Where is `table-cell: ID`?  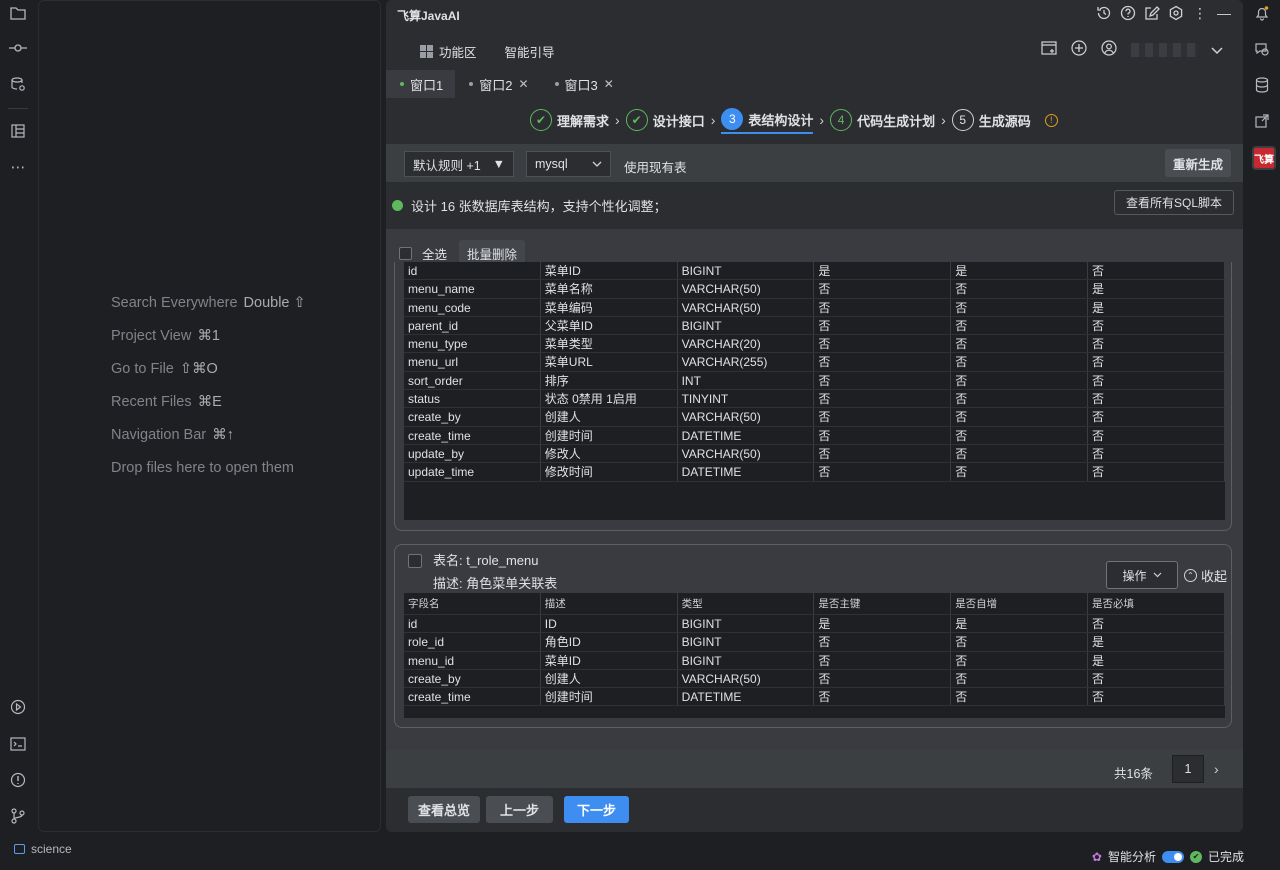
table-cell: ID is located at coordinates (609, 624).